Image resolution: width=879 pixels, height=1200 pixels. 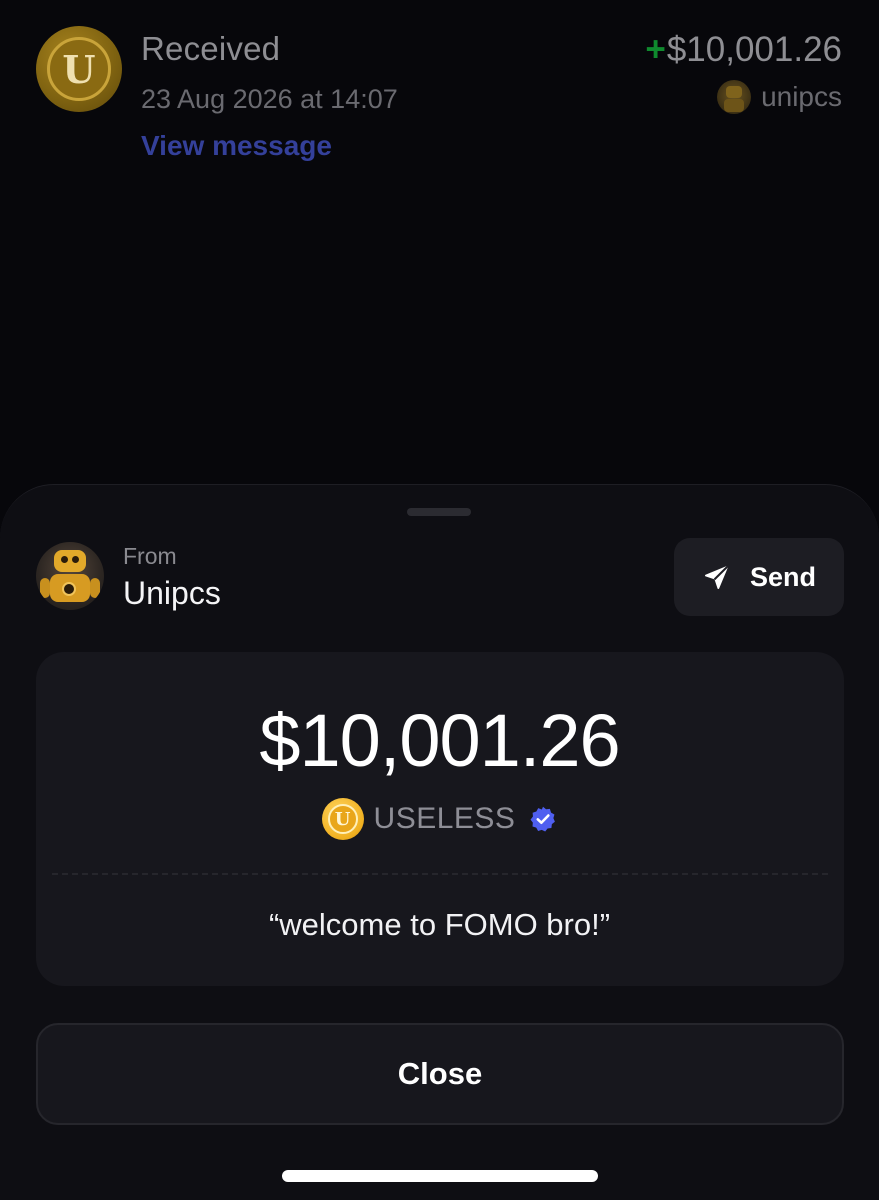 I want to click on counterparty-avatar, so click(x=734, y=97).